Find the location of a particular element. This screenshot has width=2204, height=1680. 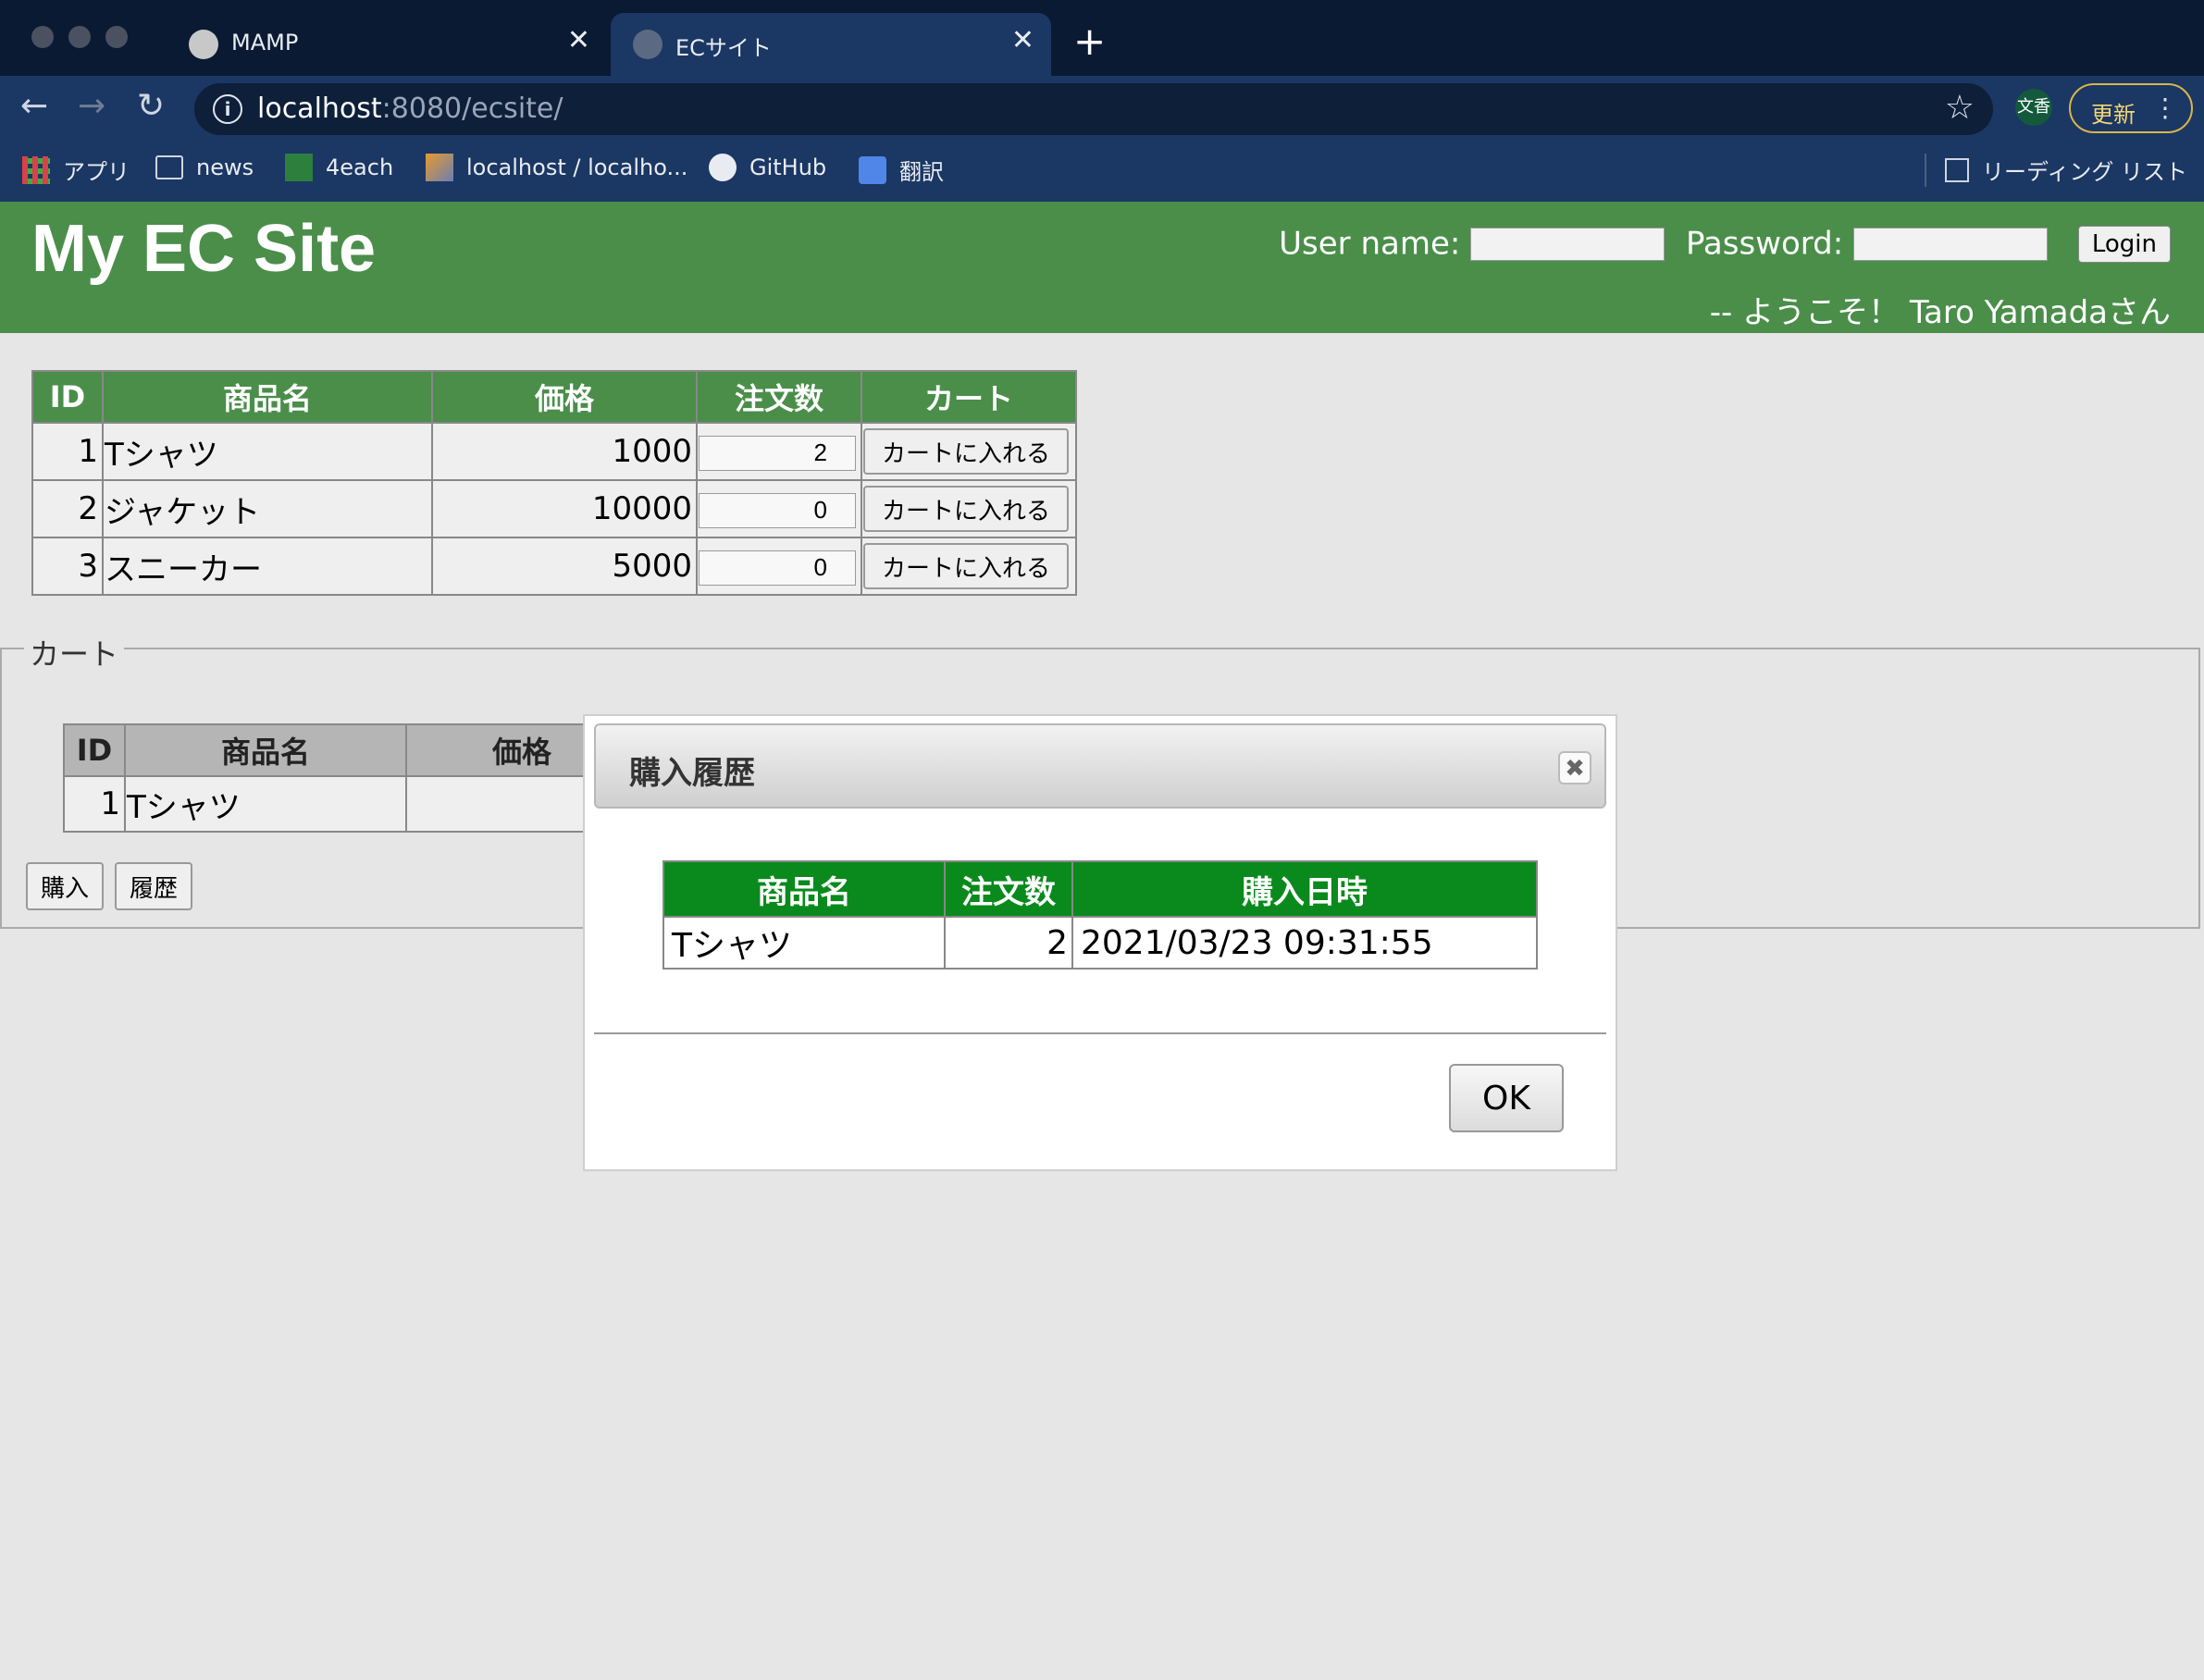

4each-icon is located at coordinates (299, 167).